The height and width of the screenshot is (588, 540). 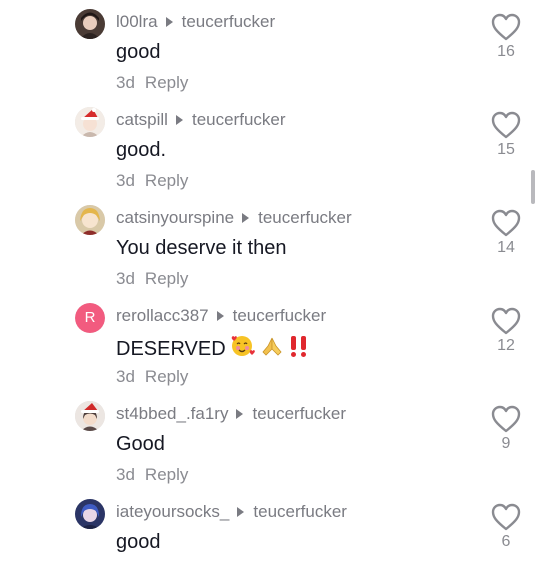 I want to click on comment-meta: iateyoursocks_ teucerfucker, so click(x=231, y=512).